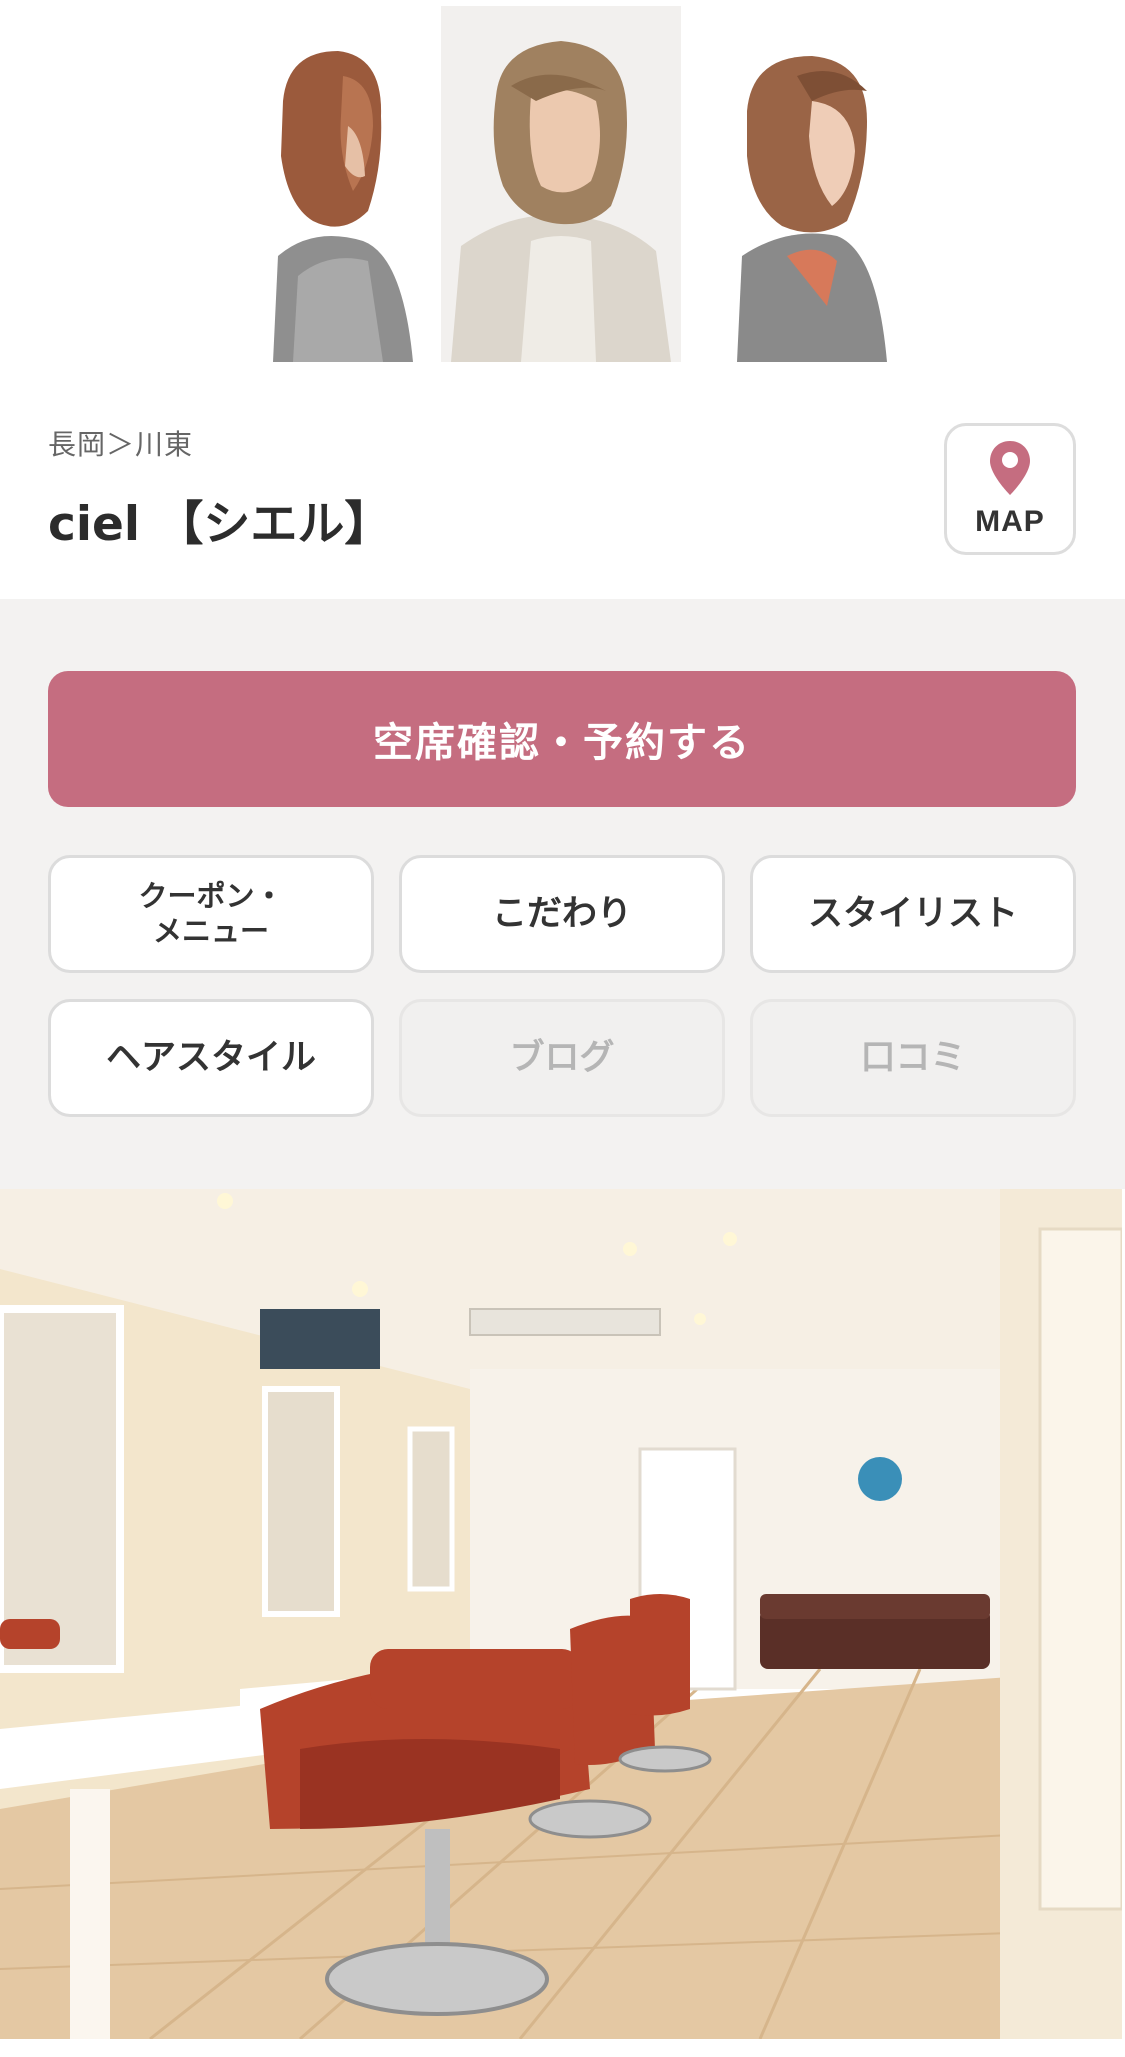 The image size is (1125, 2057). What do you see at coordinates (211, 896) in the screenshot?
I see `coupon-label-line1: クーポン・` at bounding box center [211, 896].